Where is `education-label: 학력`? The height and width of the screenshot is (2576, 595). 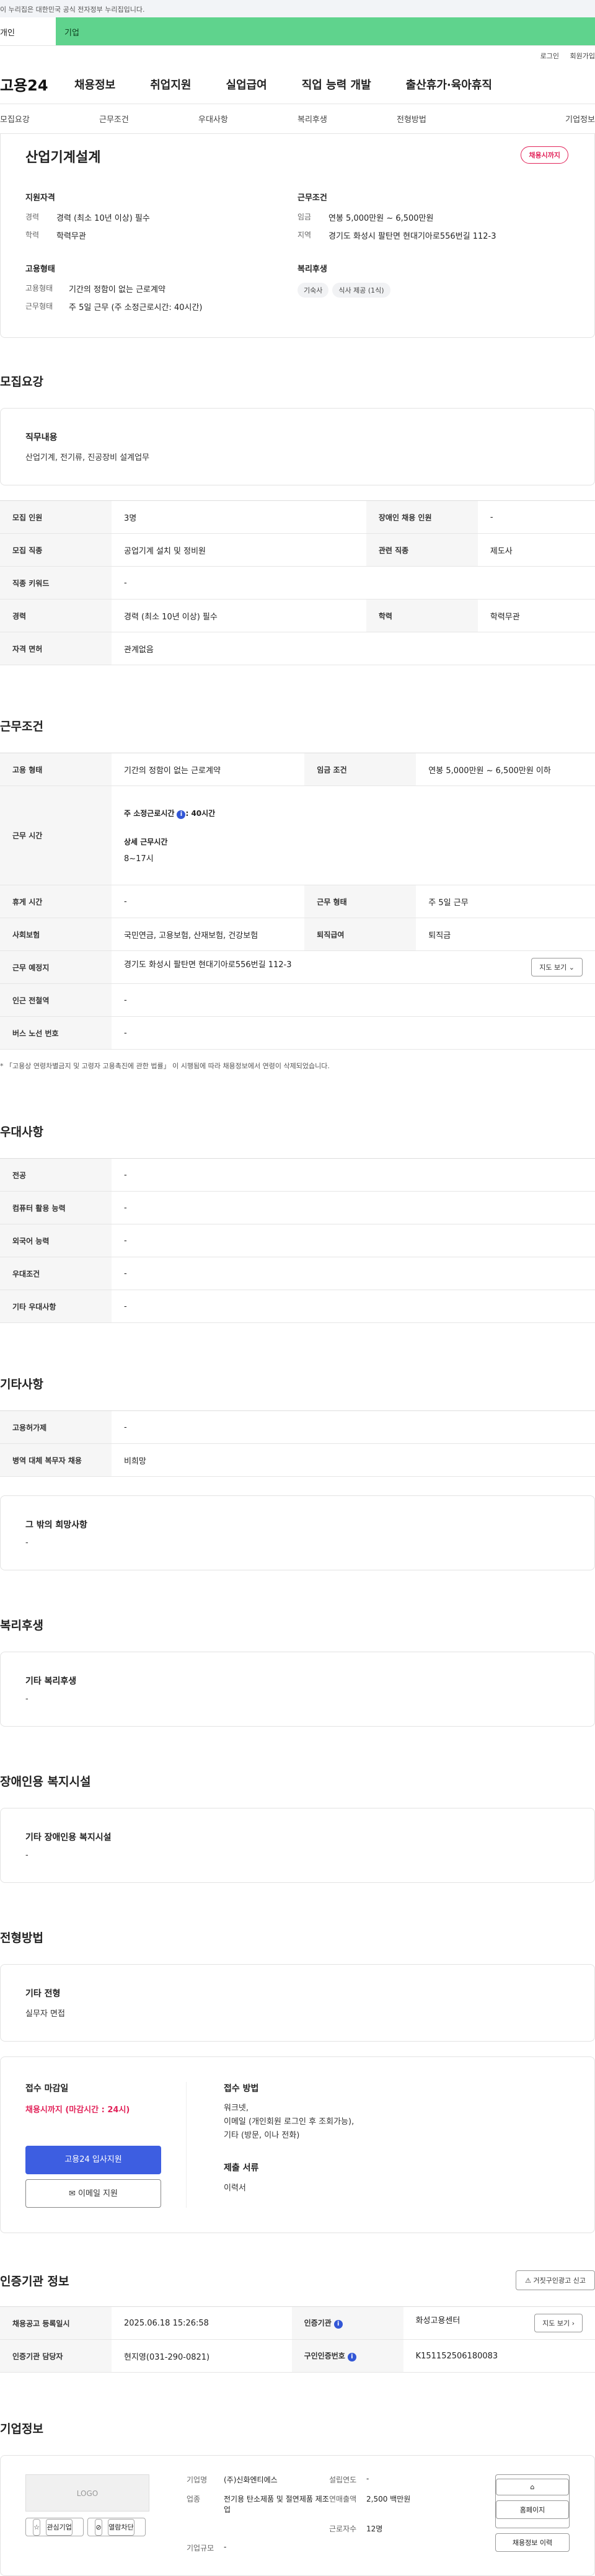
education-label: 학력 is located at coordinates (32, 235).